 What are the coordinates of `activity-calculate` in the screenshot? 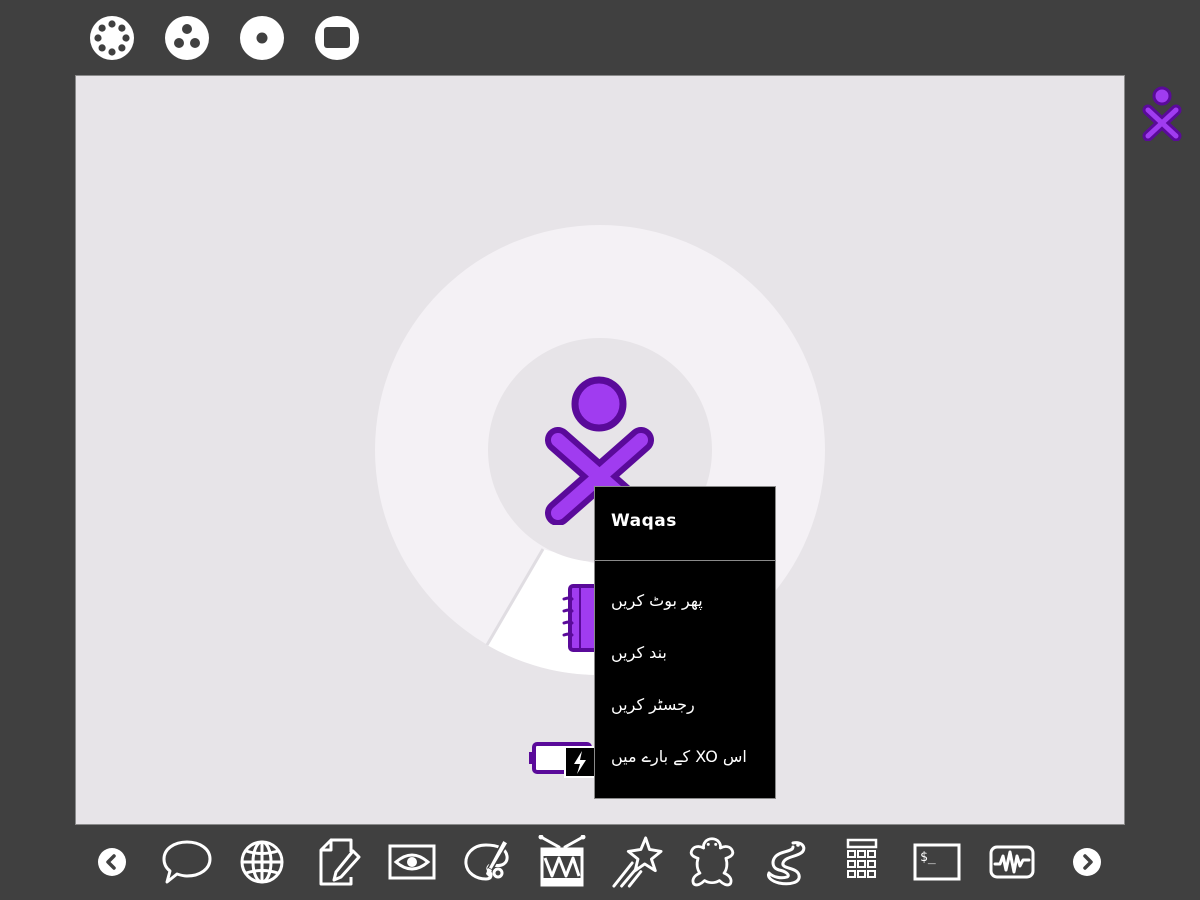 It's located at (862, 862).